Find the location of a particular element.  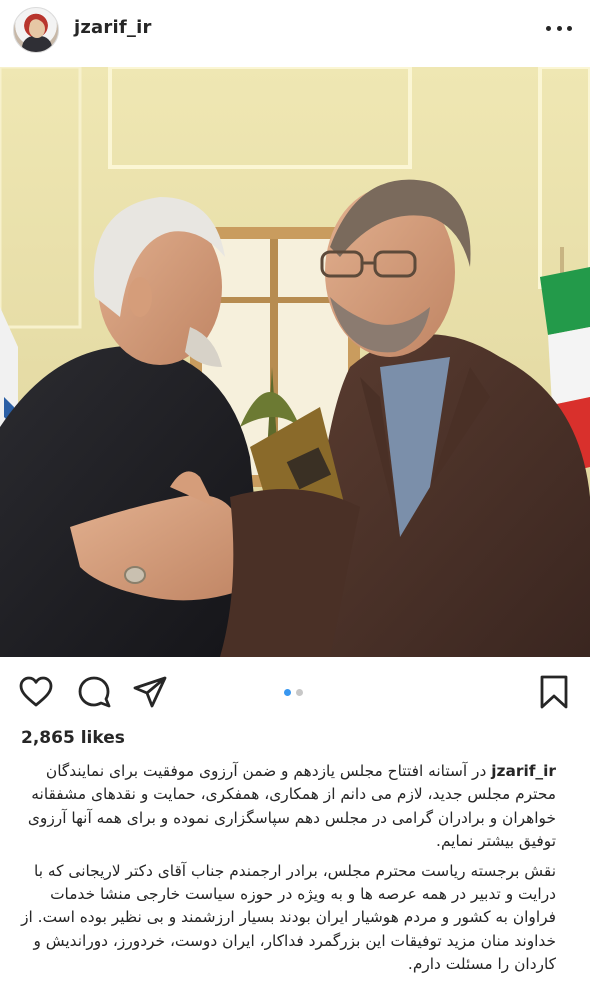

comment-icon is located at coordinates (94, 692).